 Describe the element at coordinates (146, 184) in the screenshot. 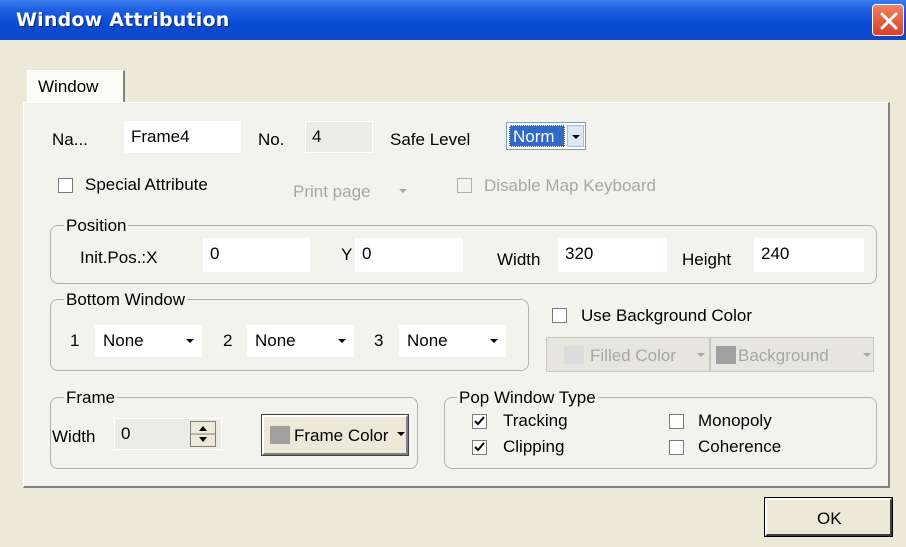

I see `special-attribute-label: Special Attribute` at that location.